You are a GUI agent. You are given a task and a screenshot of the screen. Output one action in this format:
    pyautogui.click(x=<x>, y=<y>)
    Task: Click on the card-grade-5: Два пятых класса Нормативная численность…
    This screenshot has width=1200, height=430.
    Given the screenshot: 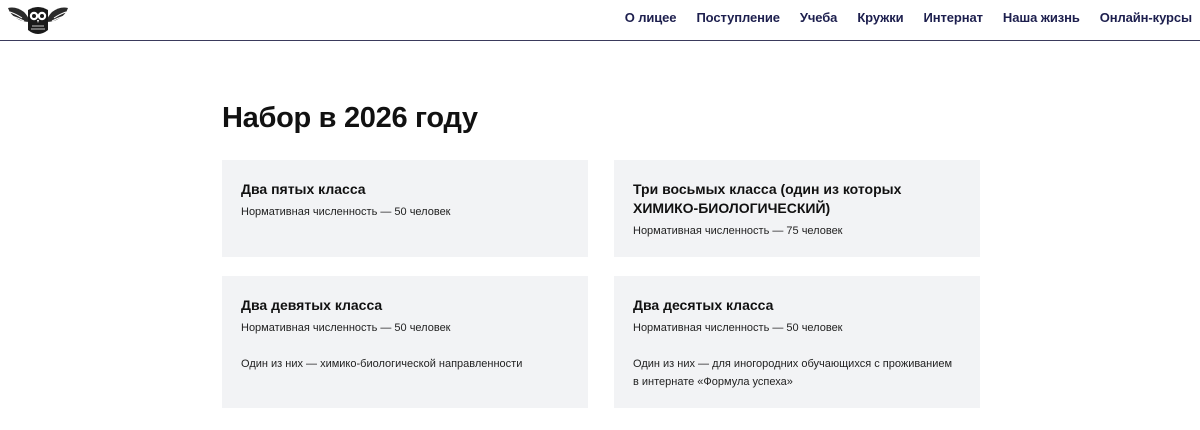 What is the action you would take?
    pyautogui.click(x=405, y=208)
    